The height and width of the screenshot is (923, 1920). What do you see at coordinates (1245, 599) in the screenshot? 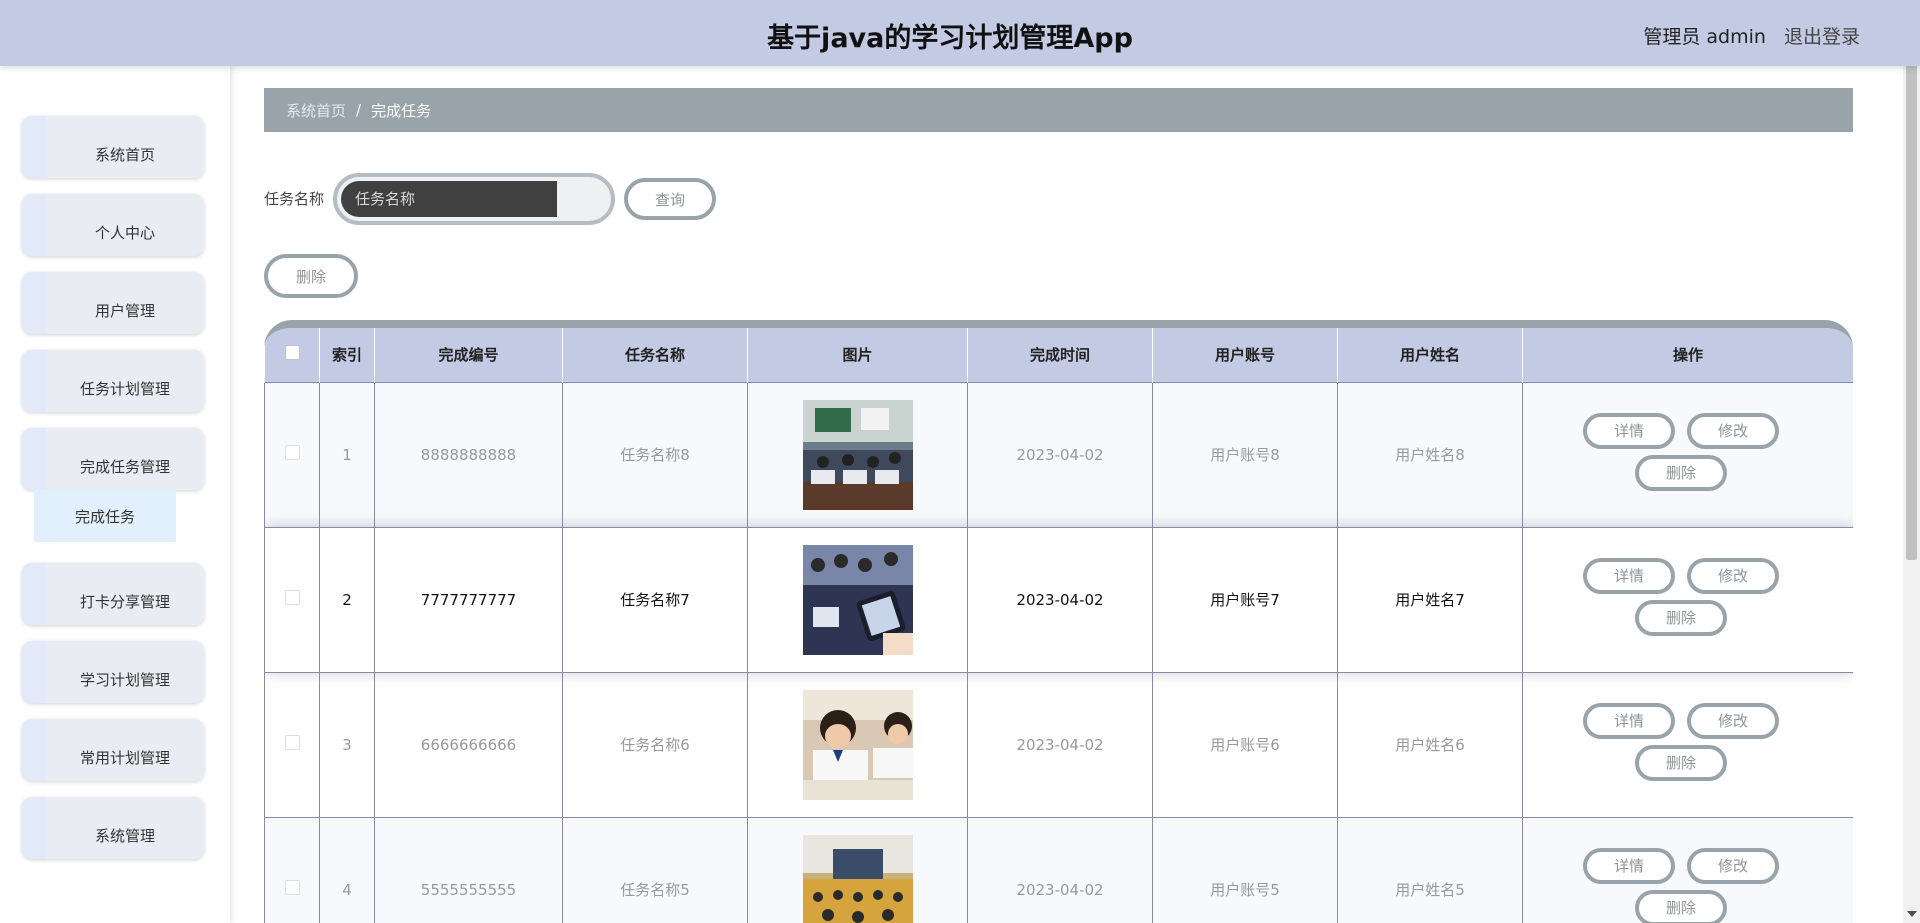
I see `cell-account: 用户账号7` at bounding box center [1245, 599].